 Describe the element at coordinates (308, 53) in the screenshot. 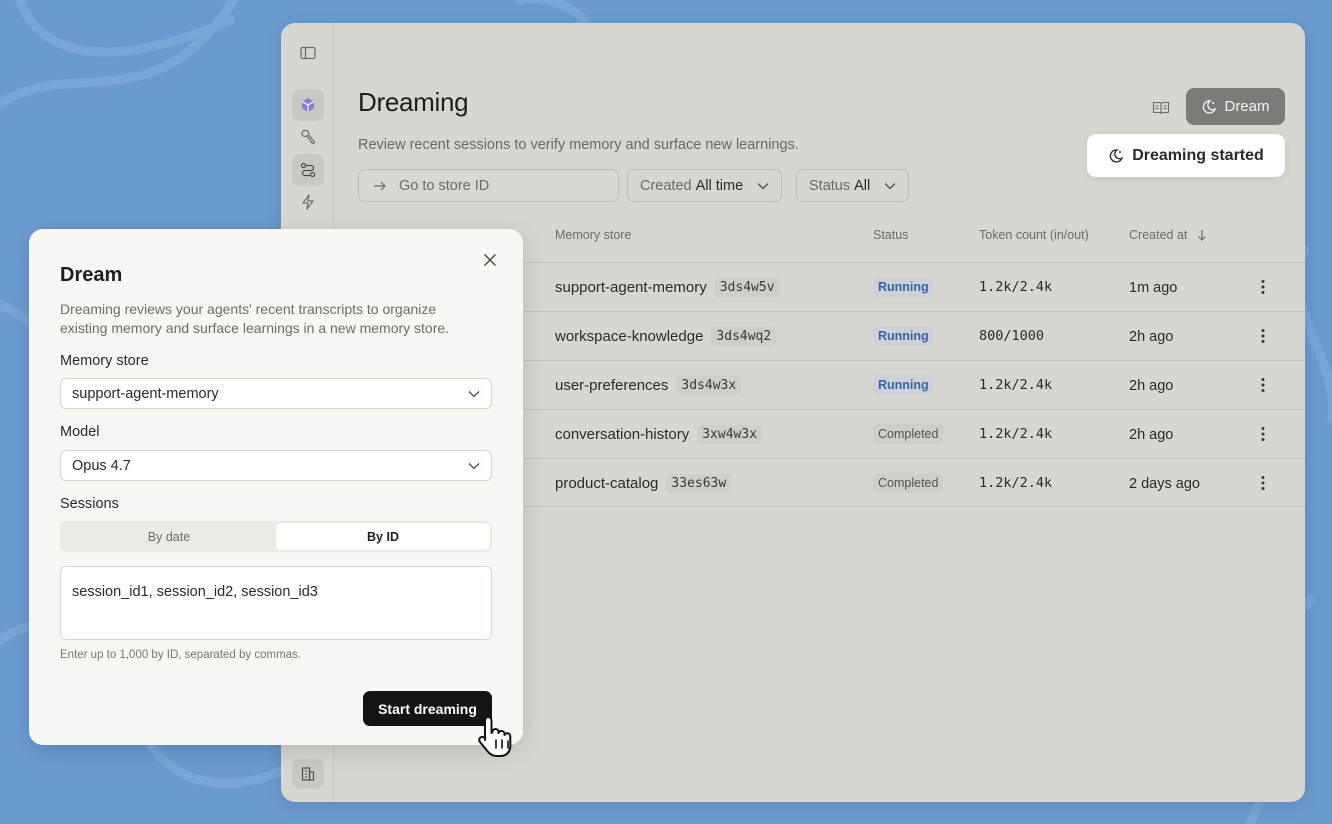

I see `sidebar-toggle-button` at that location.